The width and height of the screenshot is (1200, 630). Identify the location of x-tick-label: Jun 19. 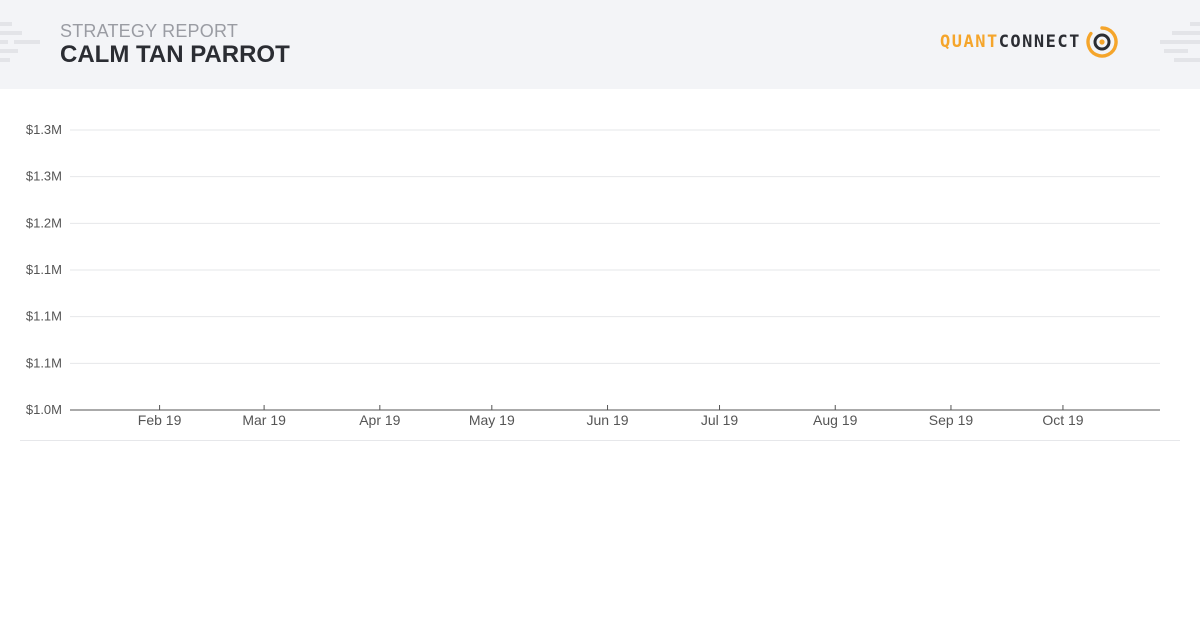
(608, 420).